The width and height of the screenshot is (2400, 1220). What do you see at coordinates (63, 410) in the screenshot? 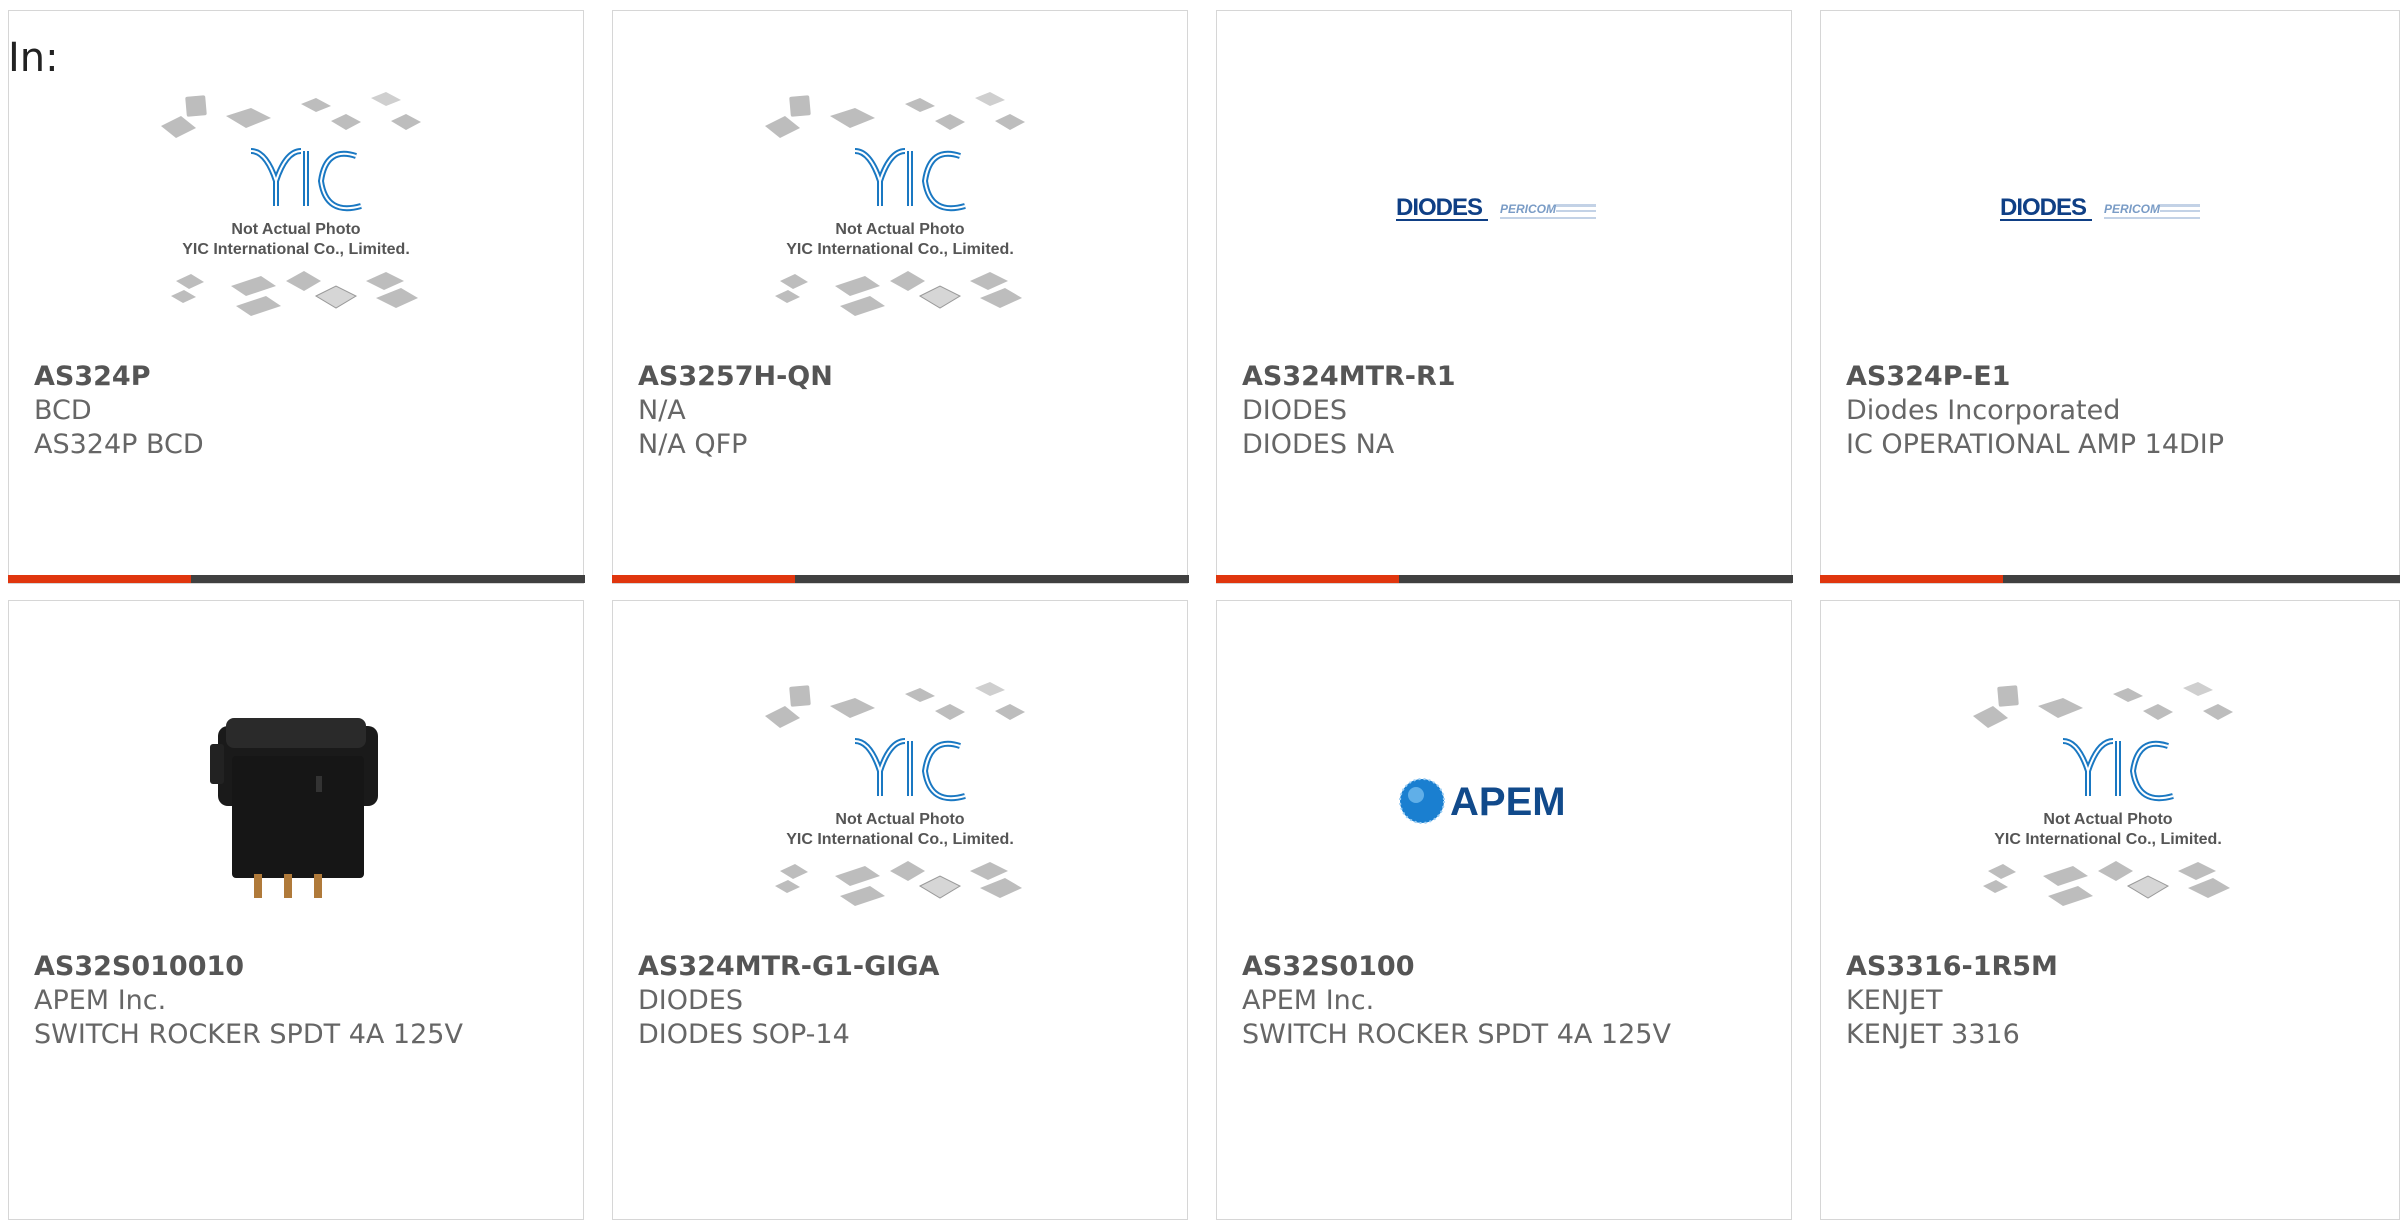
I see `manufacturer: BCD` at bounding box center [63, 410].